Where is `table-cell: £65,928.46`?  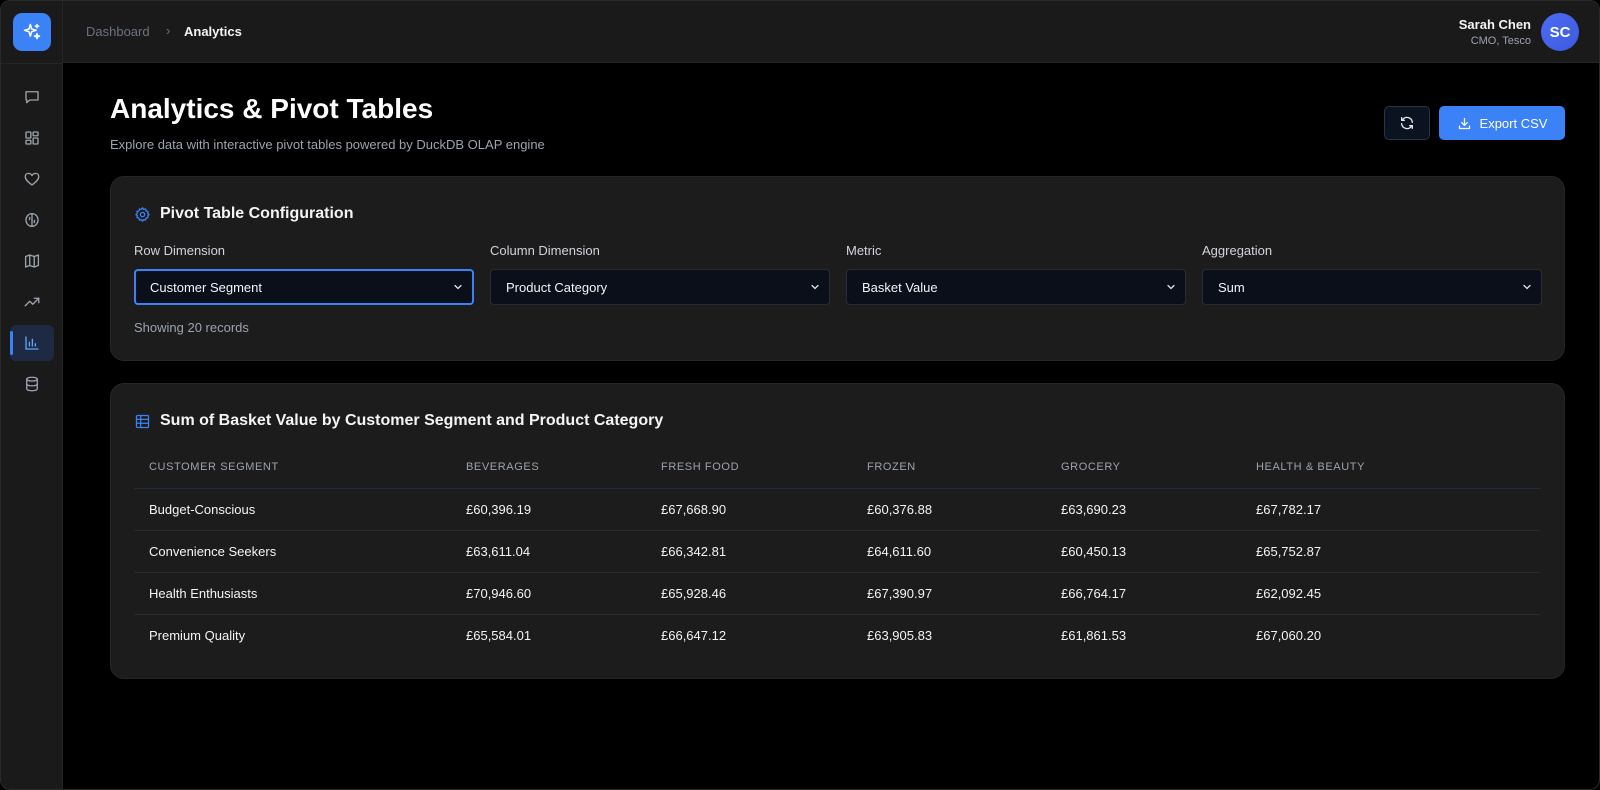 table-cell: £65,928.46 is located at coordinates (749, 593).